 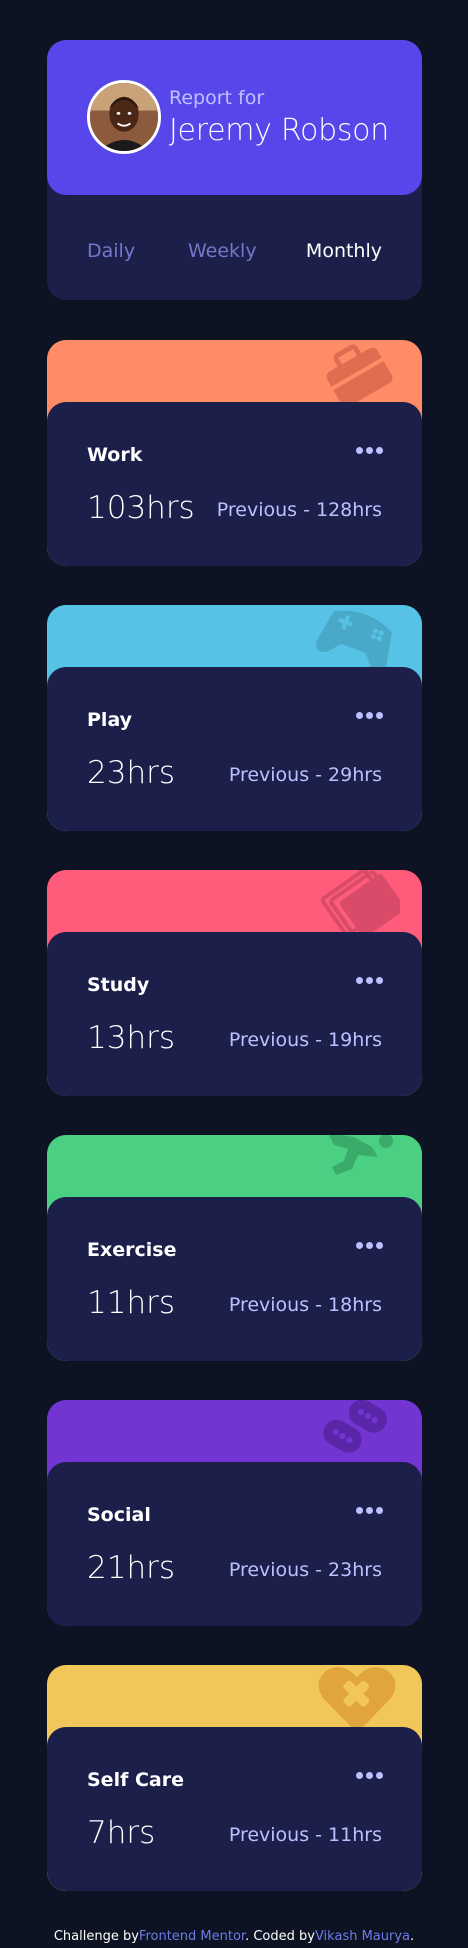 What do you see at coordinates (110, 720) in the screenshot?
I see `activity-title: Play` at bounding box center [110, 720].